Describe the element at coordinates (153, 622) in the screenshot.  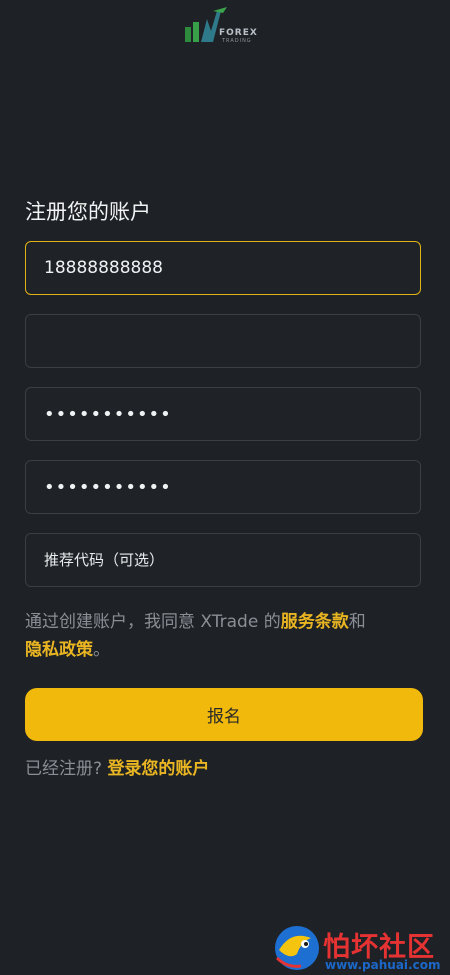
I see `terms-prefix: 通过创建账户，我同意 XTrade 的` at that location.